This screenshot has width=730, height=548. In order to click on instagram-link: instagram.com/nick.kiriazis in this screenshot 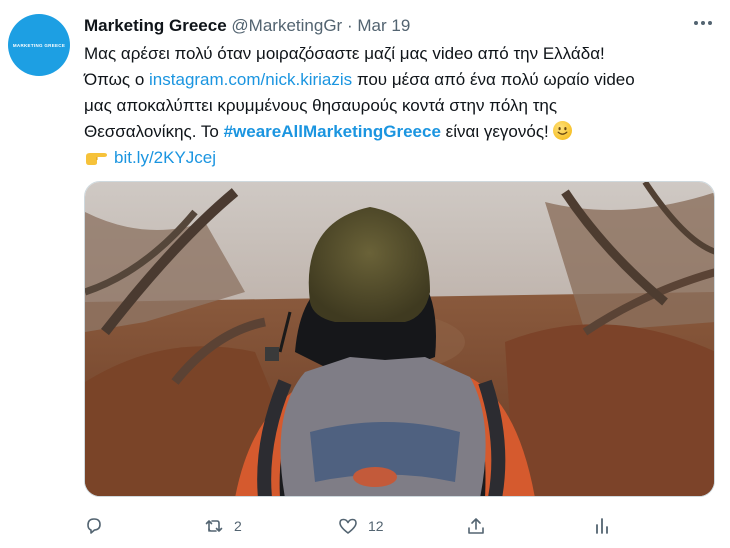, I will do `click(250, 79)`.